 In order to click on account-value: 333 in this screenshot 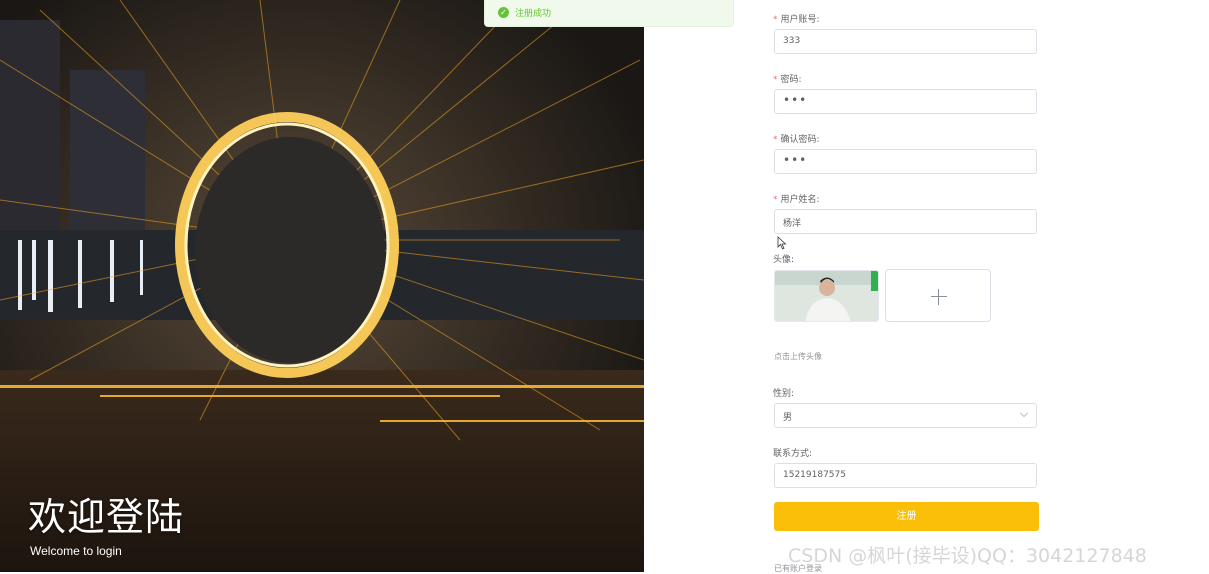, I will do `click(792, 41)`.